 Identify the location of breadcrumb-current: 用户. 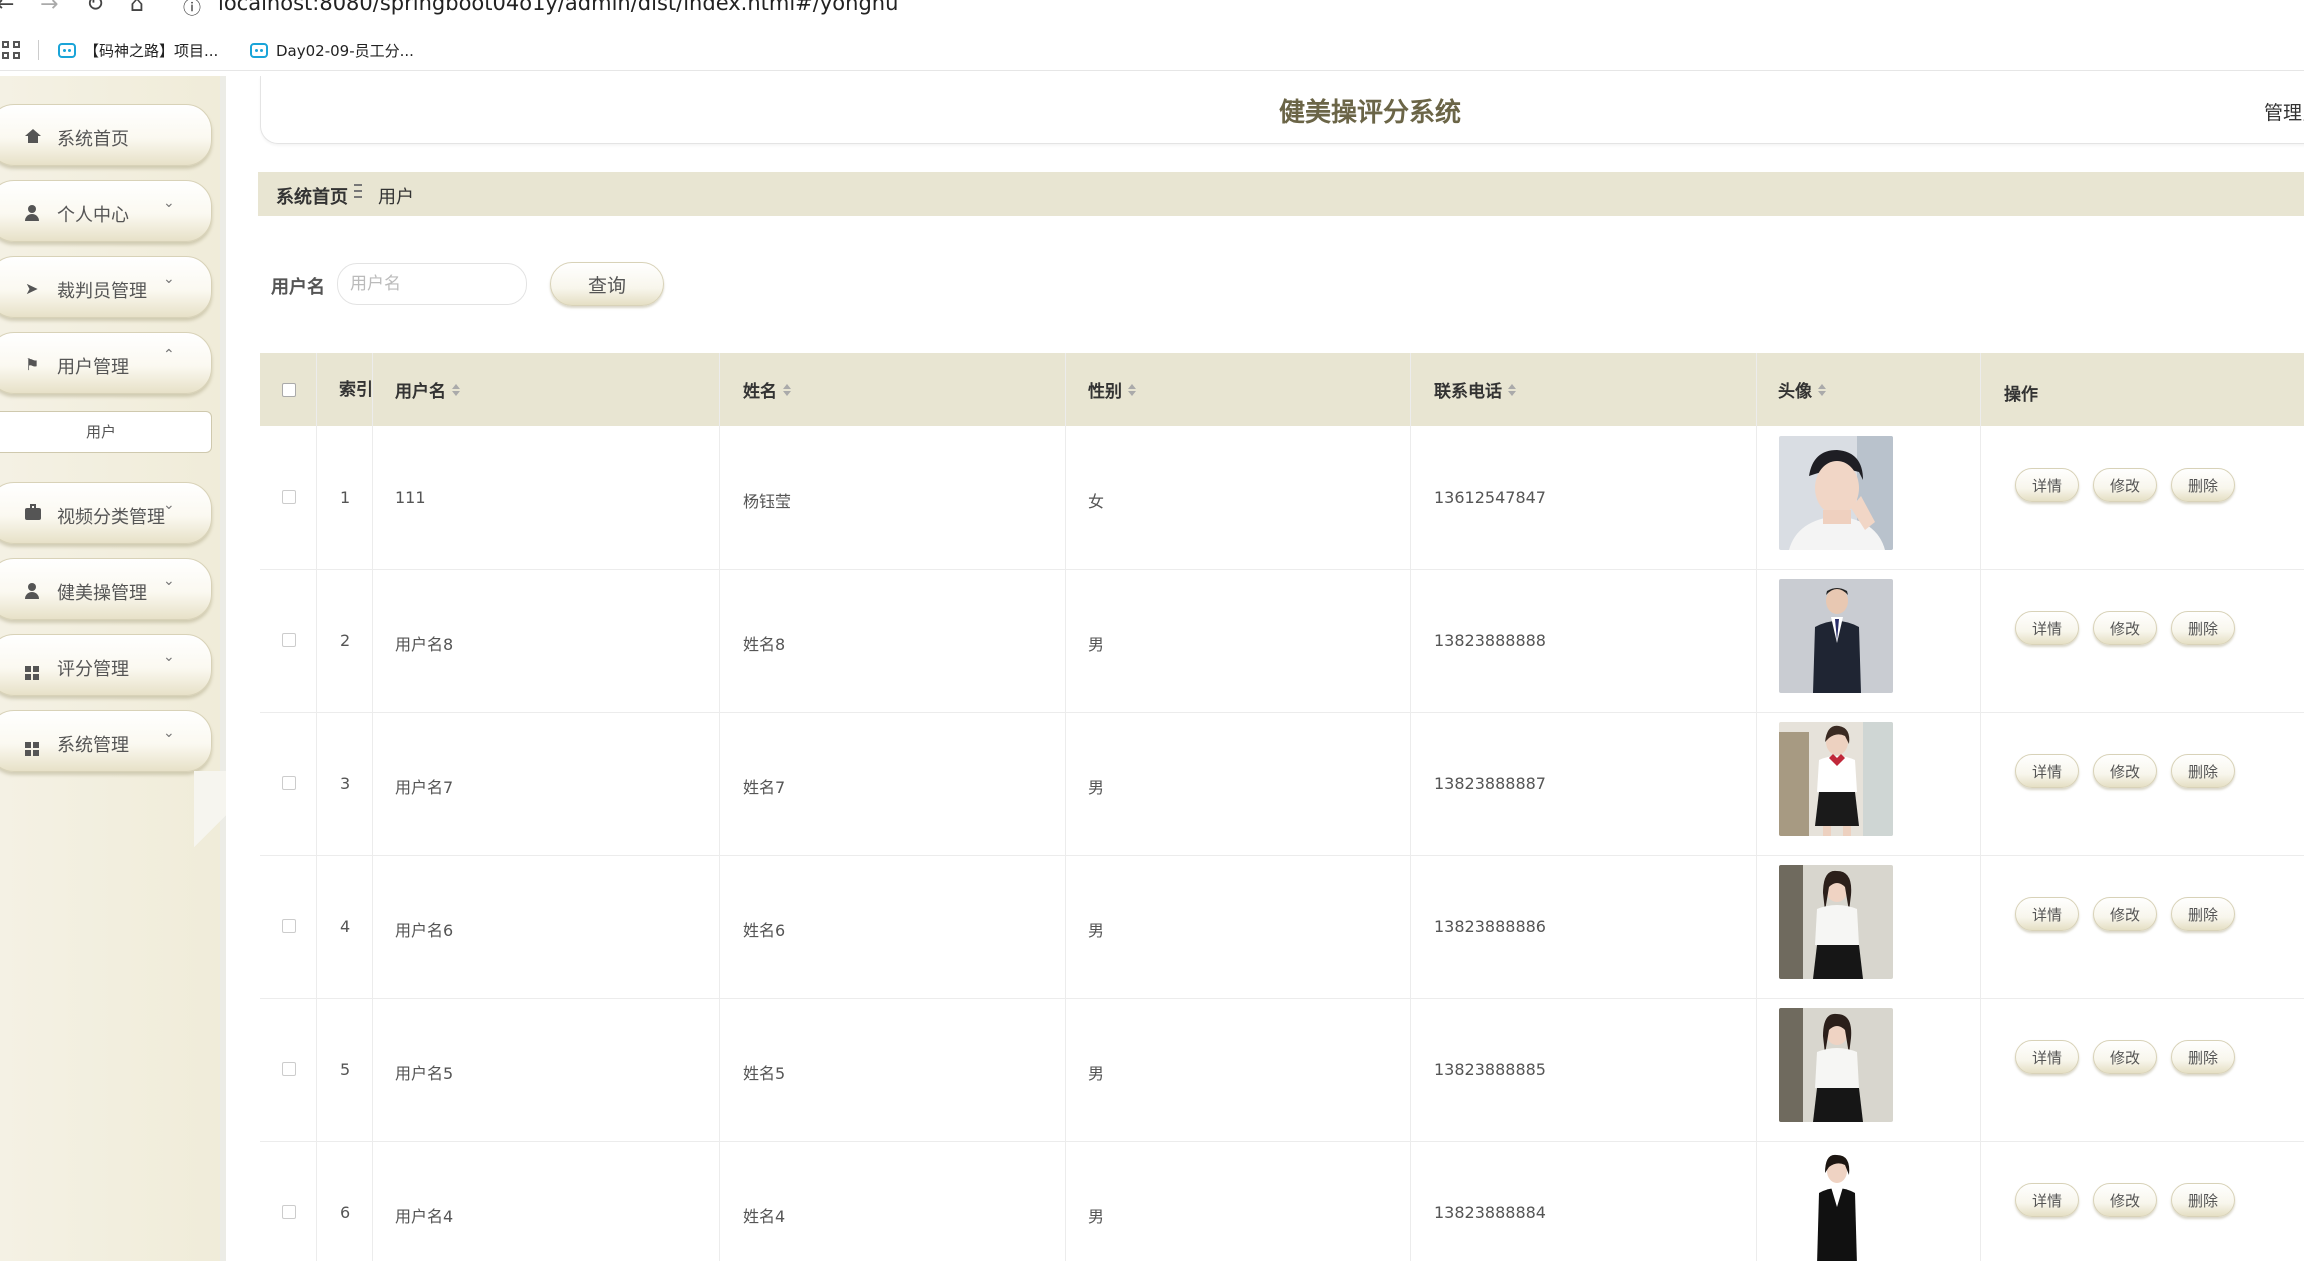
(396, 197).